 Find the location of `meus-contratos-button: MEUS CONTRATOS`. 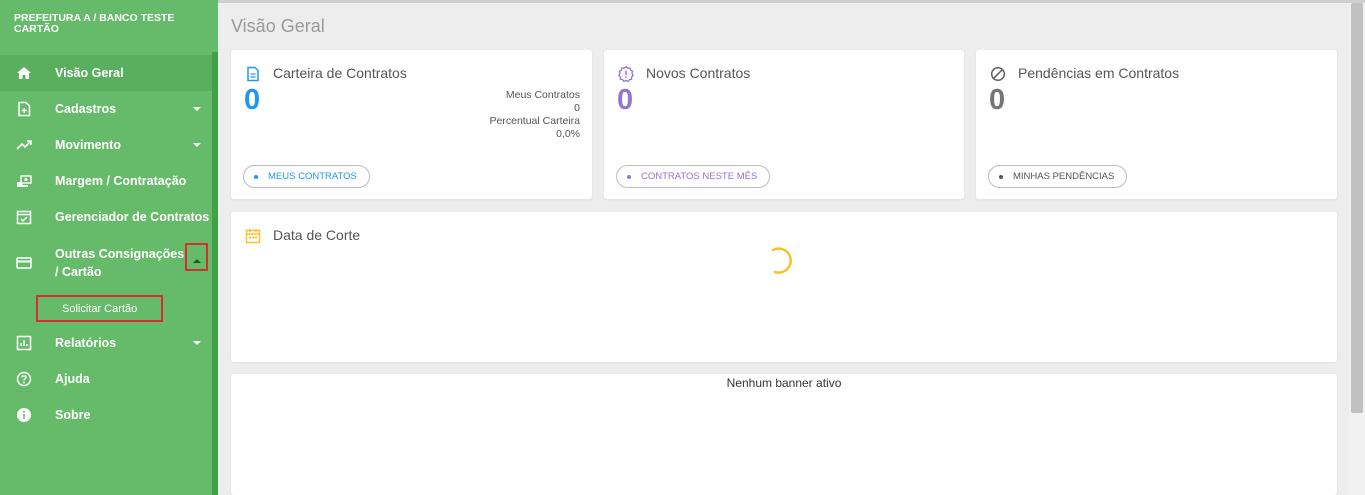

meus-contratos-button: MEUS CONTRATOS is located at coordinates (306, 176).